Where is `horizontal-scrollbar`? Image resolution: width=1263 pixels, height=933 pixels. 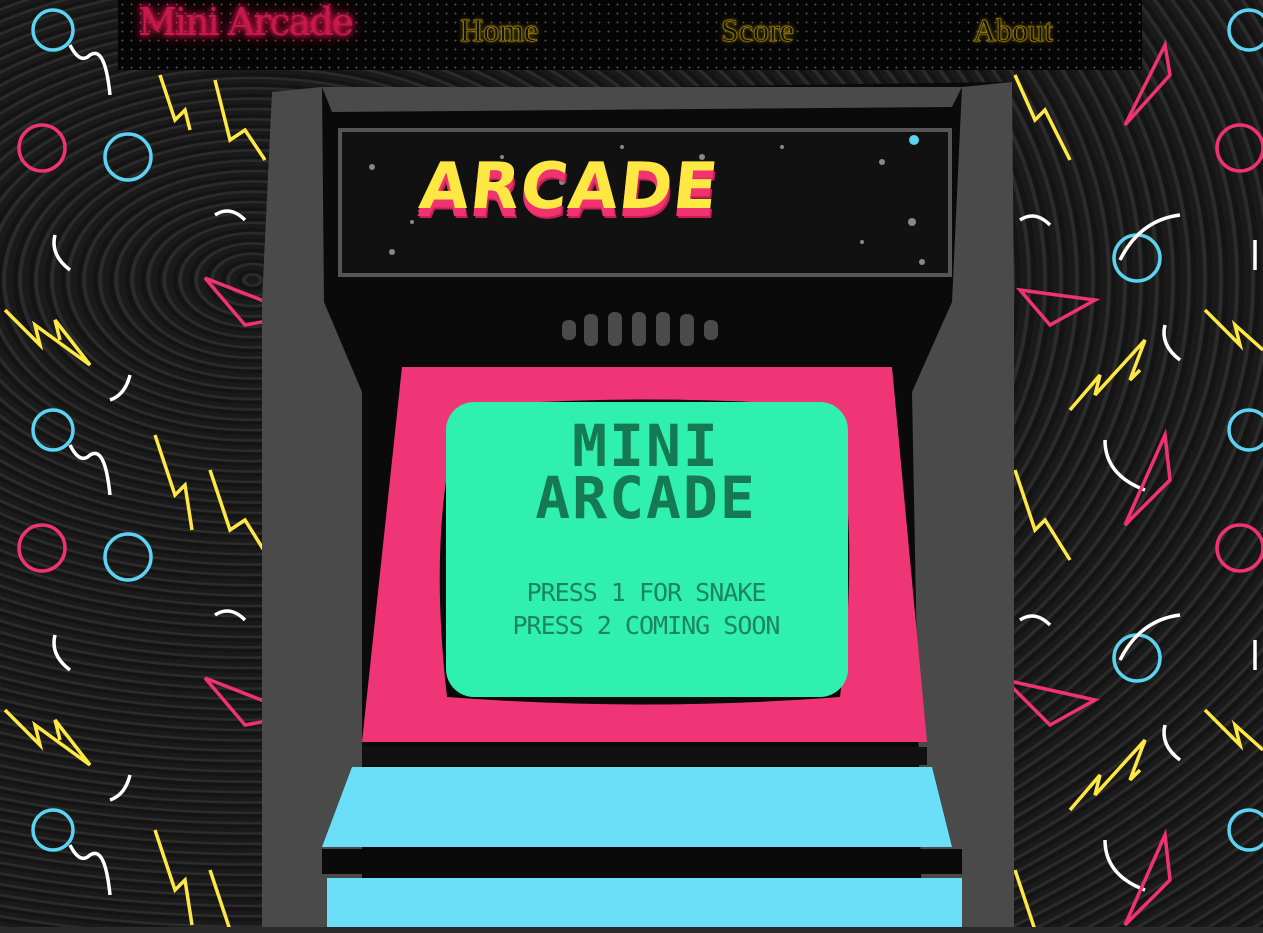
horizontal-scrollbar is located at coordinates (631, 930).